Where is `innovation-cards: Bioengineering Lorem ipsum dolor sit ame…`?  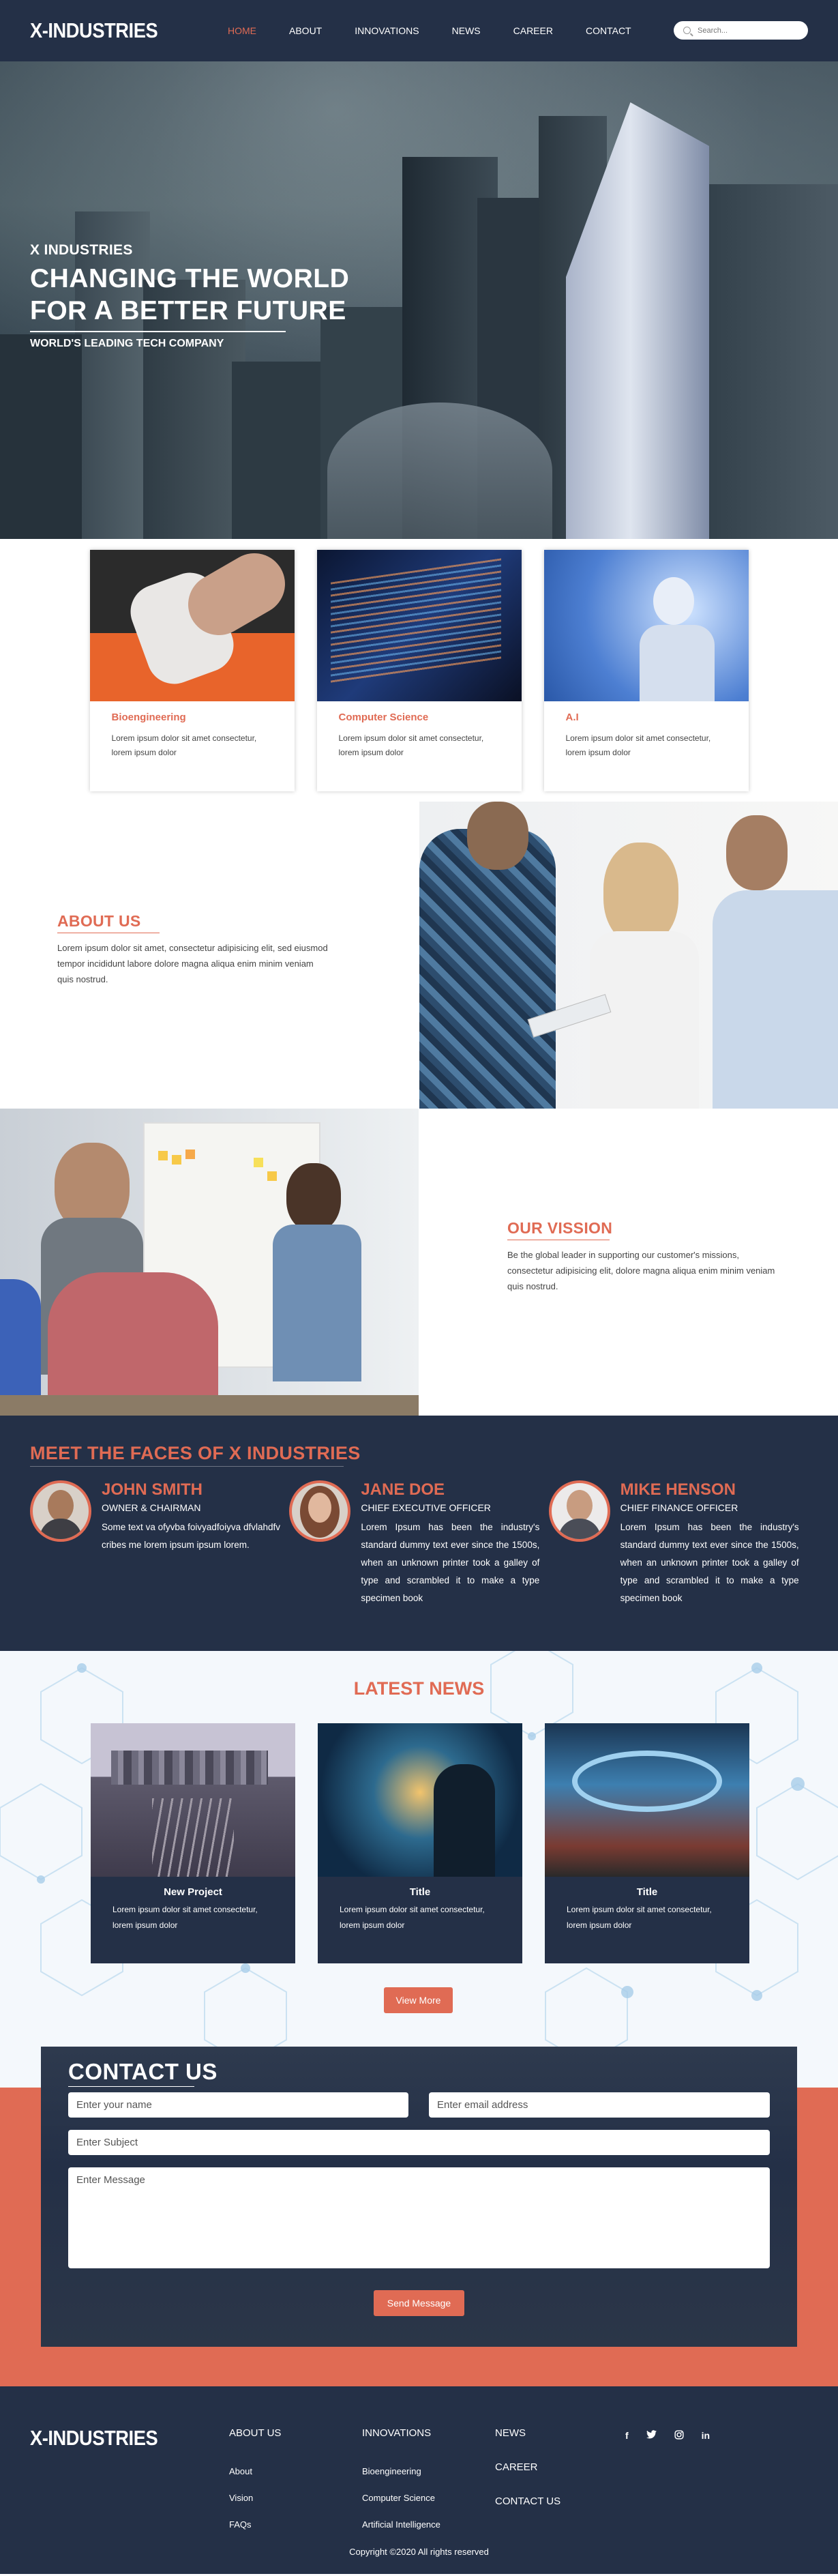
innovation-cards: Bioengineering Lorem ipsum dolor sit ame… is located at coordinates (419, 670).